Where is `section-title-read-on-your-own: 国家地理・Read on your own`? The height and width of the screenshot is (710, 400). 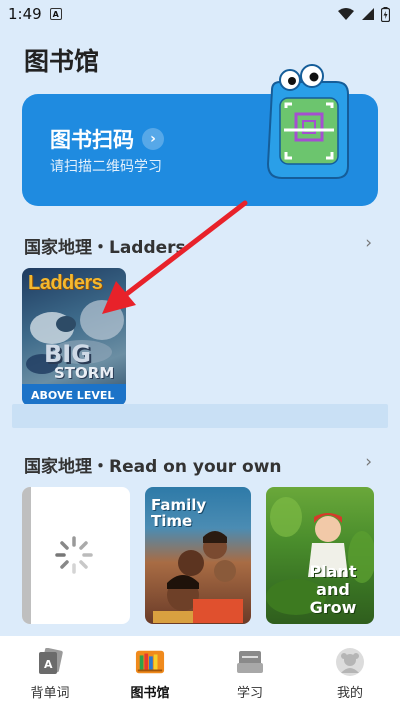 section-title-read-on-your-own: 国家地理・Read on your own is located at coordinates (153, 464).